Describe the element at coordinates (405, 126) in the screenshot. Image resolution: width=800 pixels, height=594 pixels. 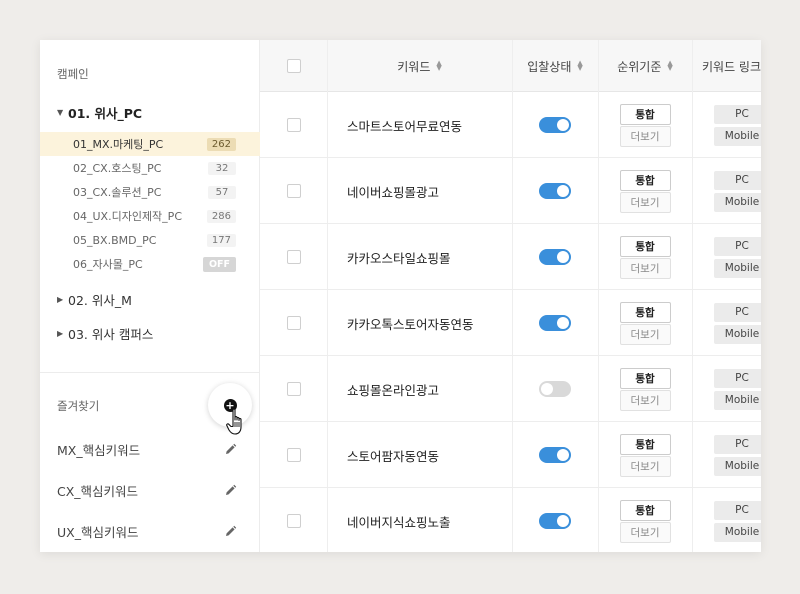
I see `keyword-text: 스마트스토어무료연동` at that location.